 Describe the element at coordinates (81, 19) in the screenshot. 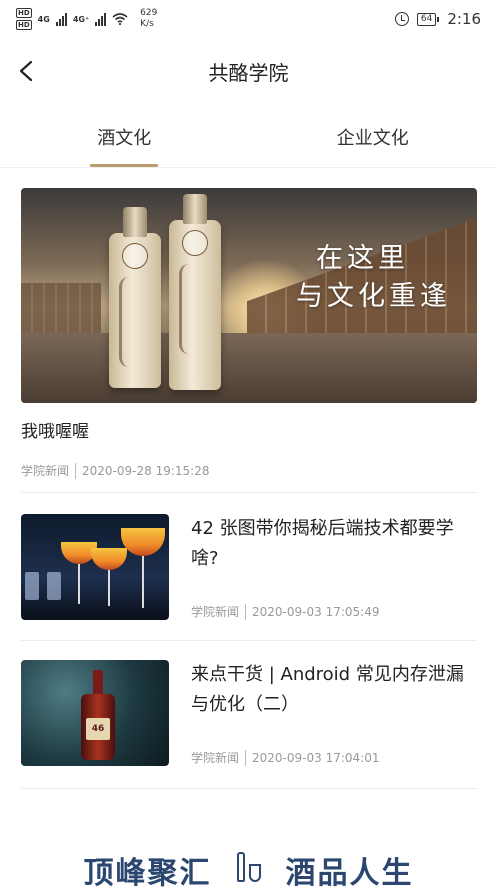

I see `network-type-2: 4G⁺` at that location.